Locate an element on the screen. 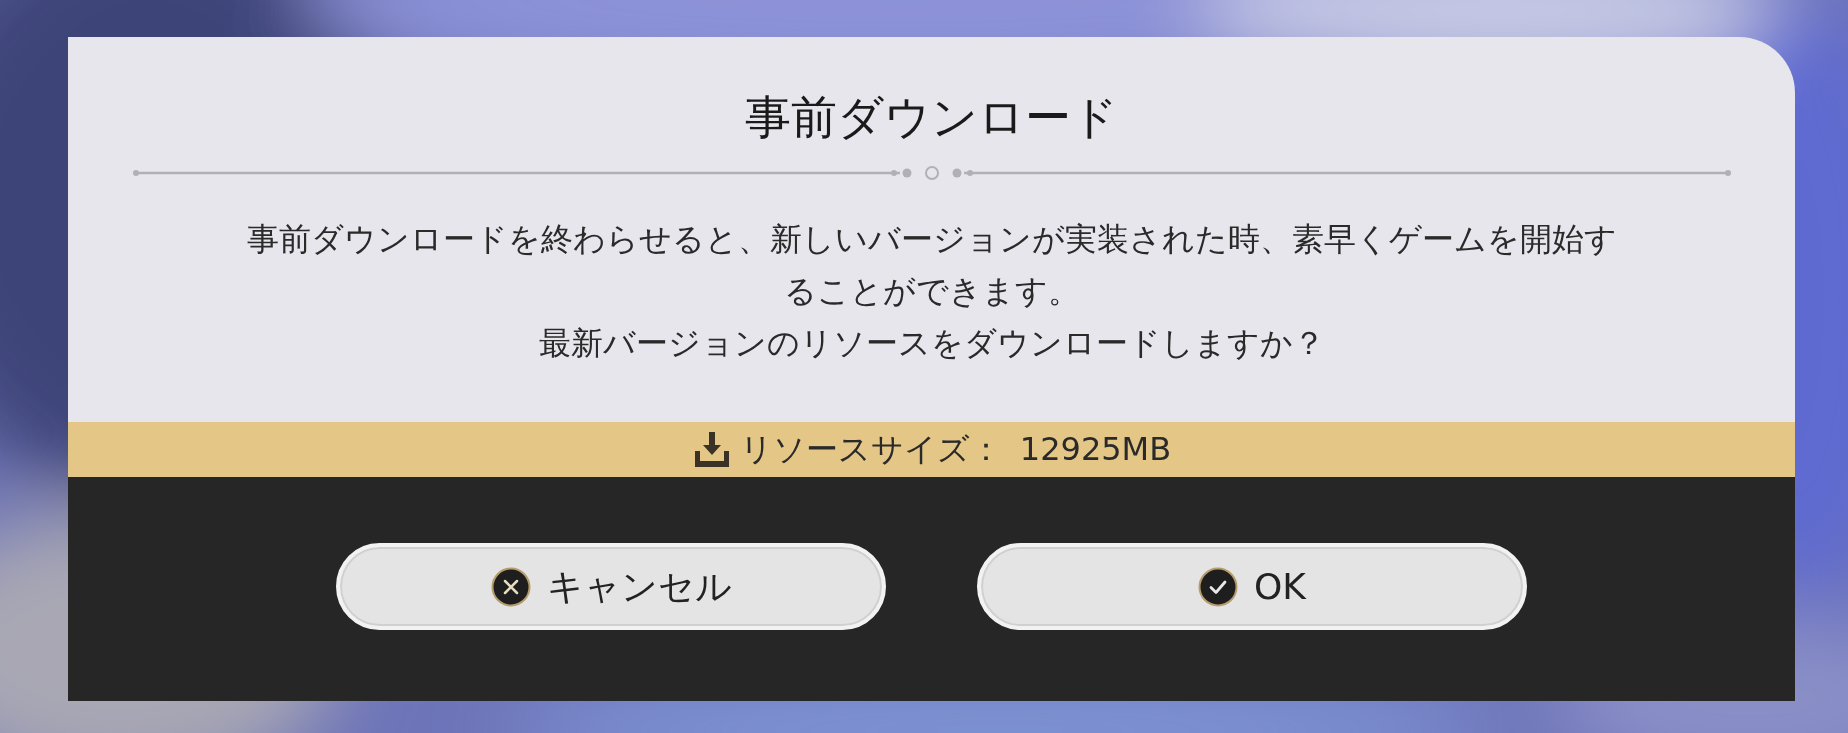  ok-button: OK is located at coordinates (1252, 587).